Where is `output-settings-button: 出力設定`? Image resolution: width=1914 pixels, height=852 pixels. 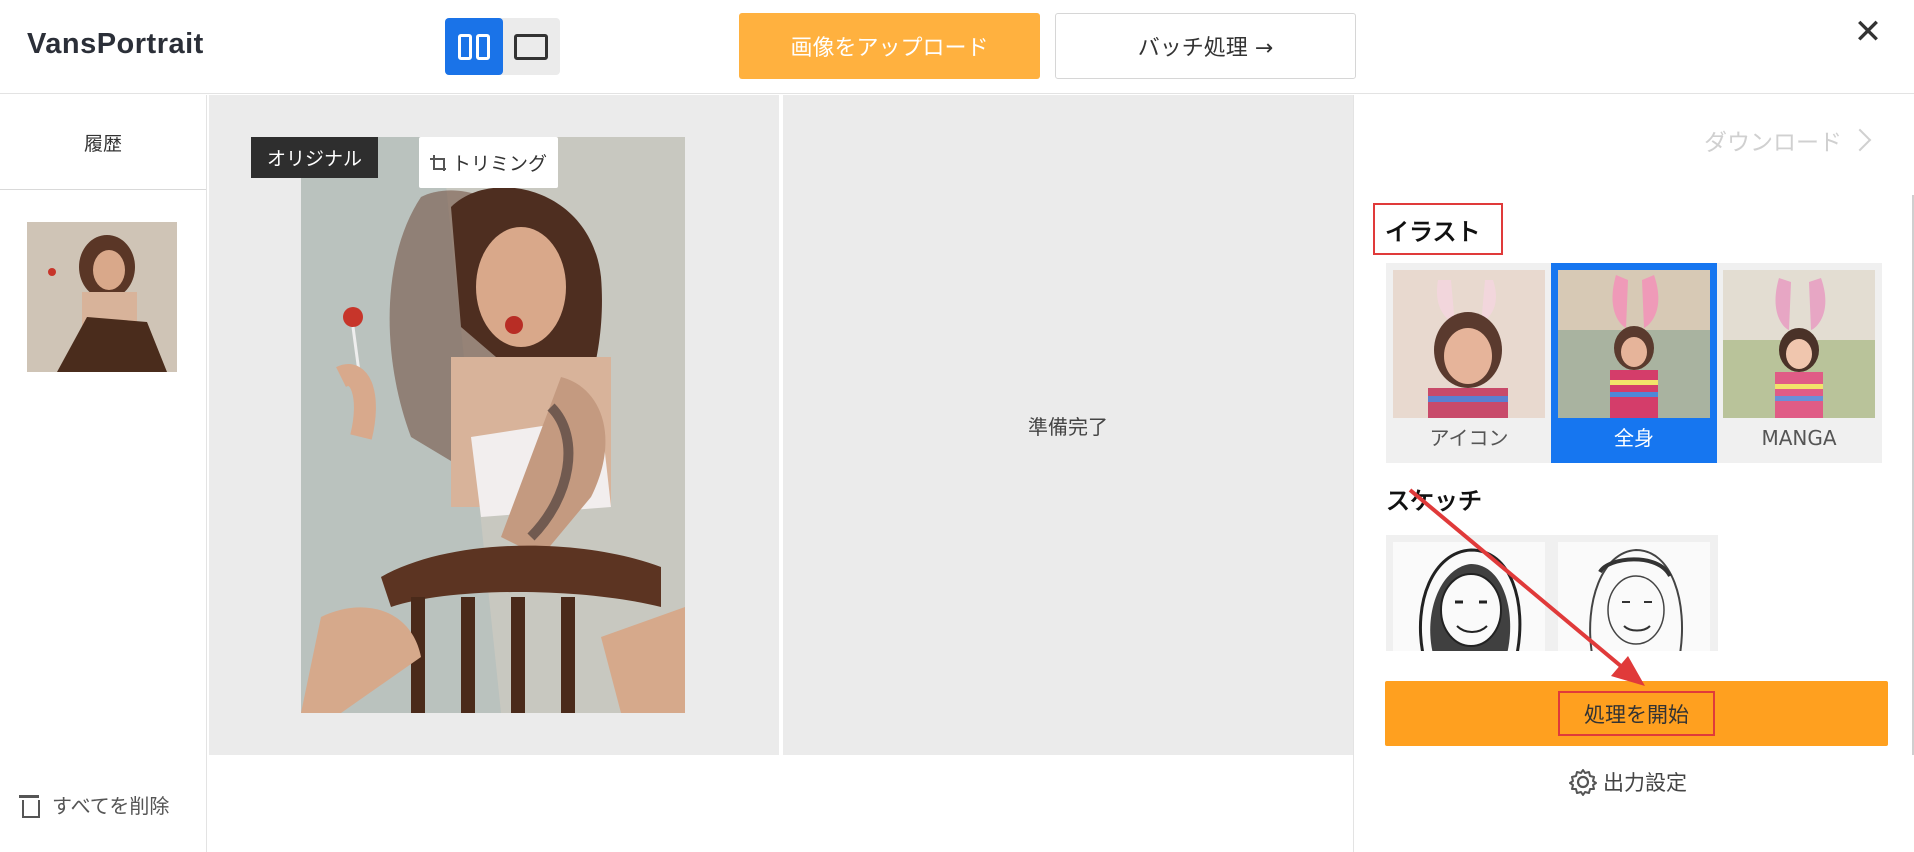
output-settings-button: 出力設定 is located at coordinates (1628, 782).